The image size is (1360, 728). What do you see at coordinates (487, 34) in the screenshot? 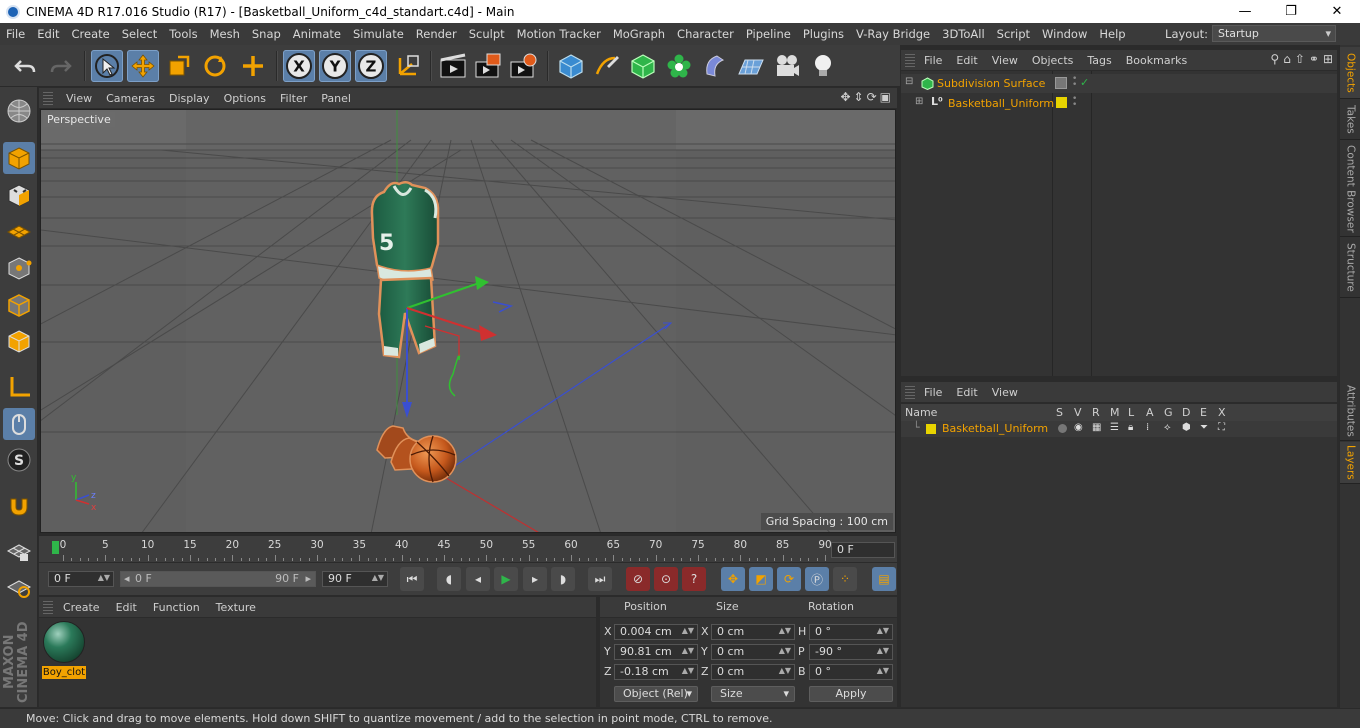
I see `menu-sculpt: Sculpt` at bounding box center [487, 34].